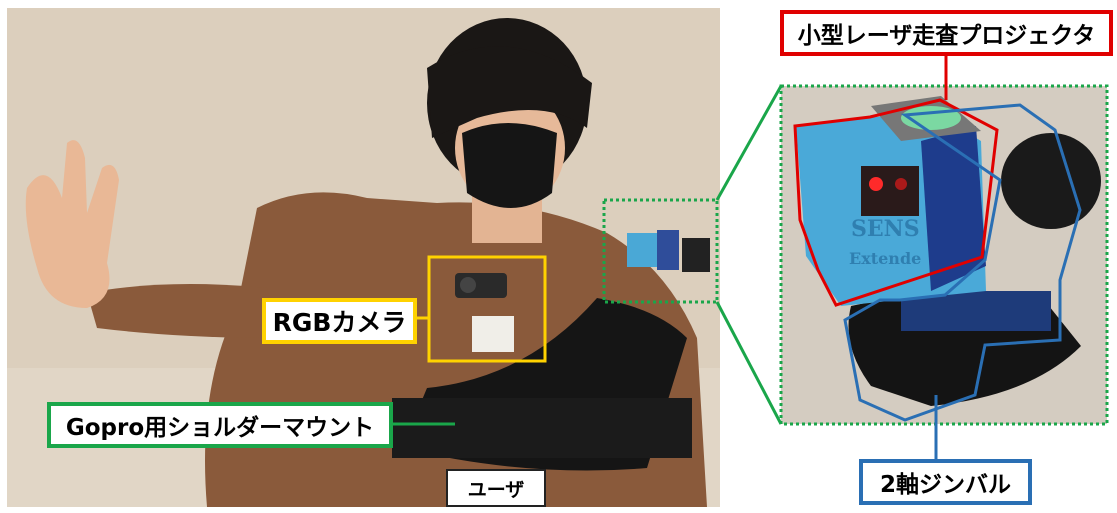 The height and width of the screenshot is (513, 1117). Describe the element at coordinates (749, 143) in the screenshot. I see `zoom-connector-top` at that location.